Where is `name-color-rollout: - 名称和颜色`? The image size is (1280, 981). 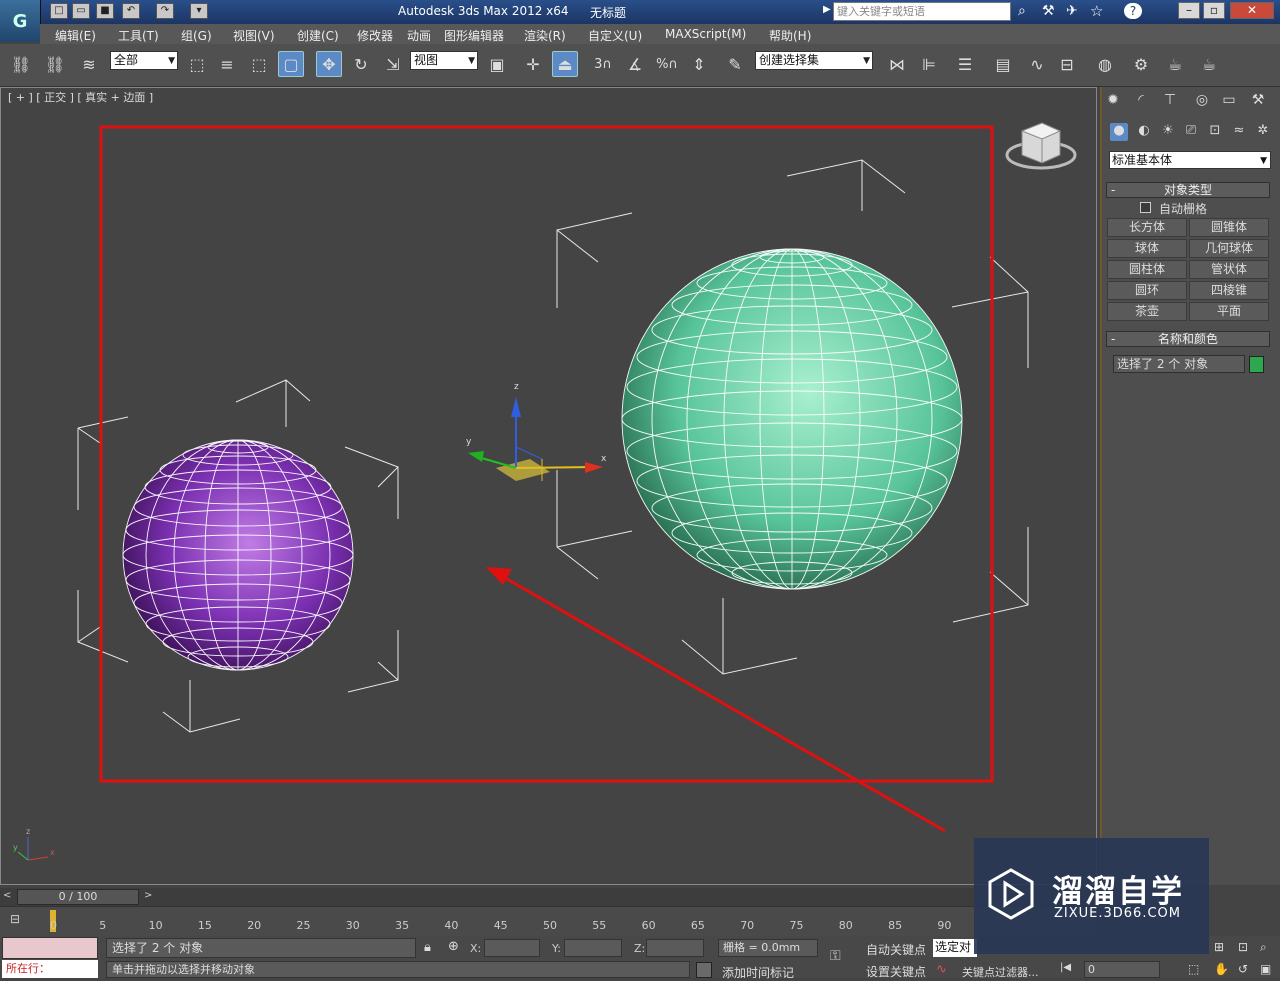 name-color-rollout: - 名称和颜色 is located at coordinates (1188, 339).